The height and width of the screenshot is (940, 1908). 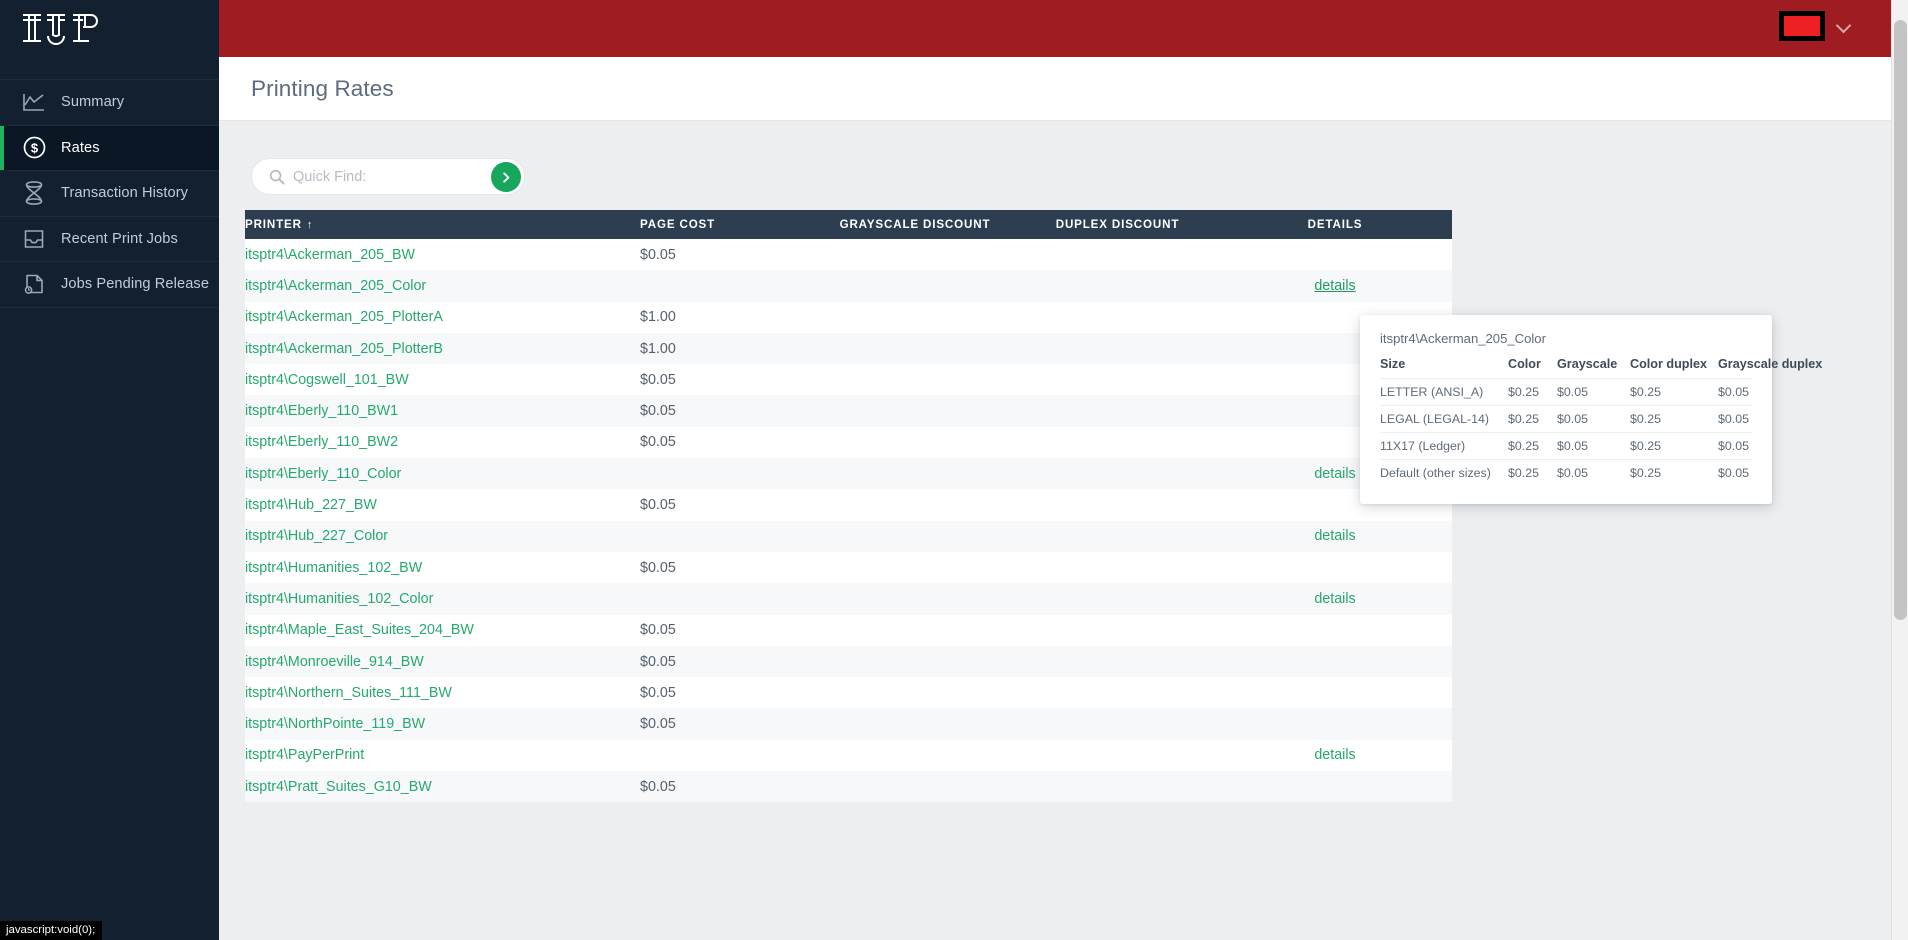 I want to click on cell-printer: itsptr4\Cogswell_101_BW, so click(x=442, y=379).